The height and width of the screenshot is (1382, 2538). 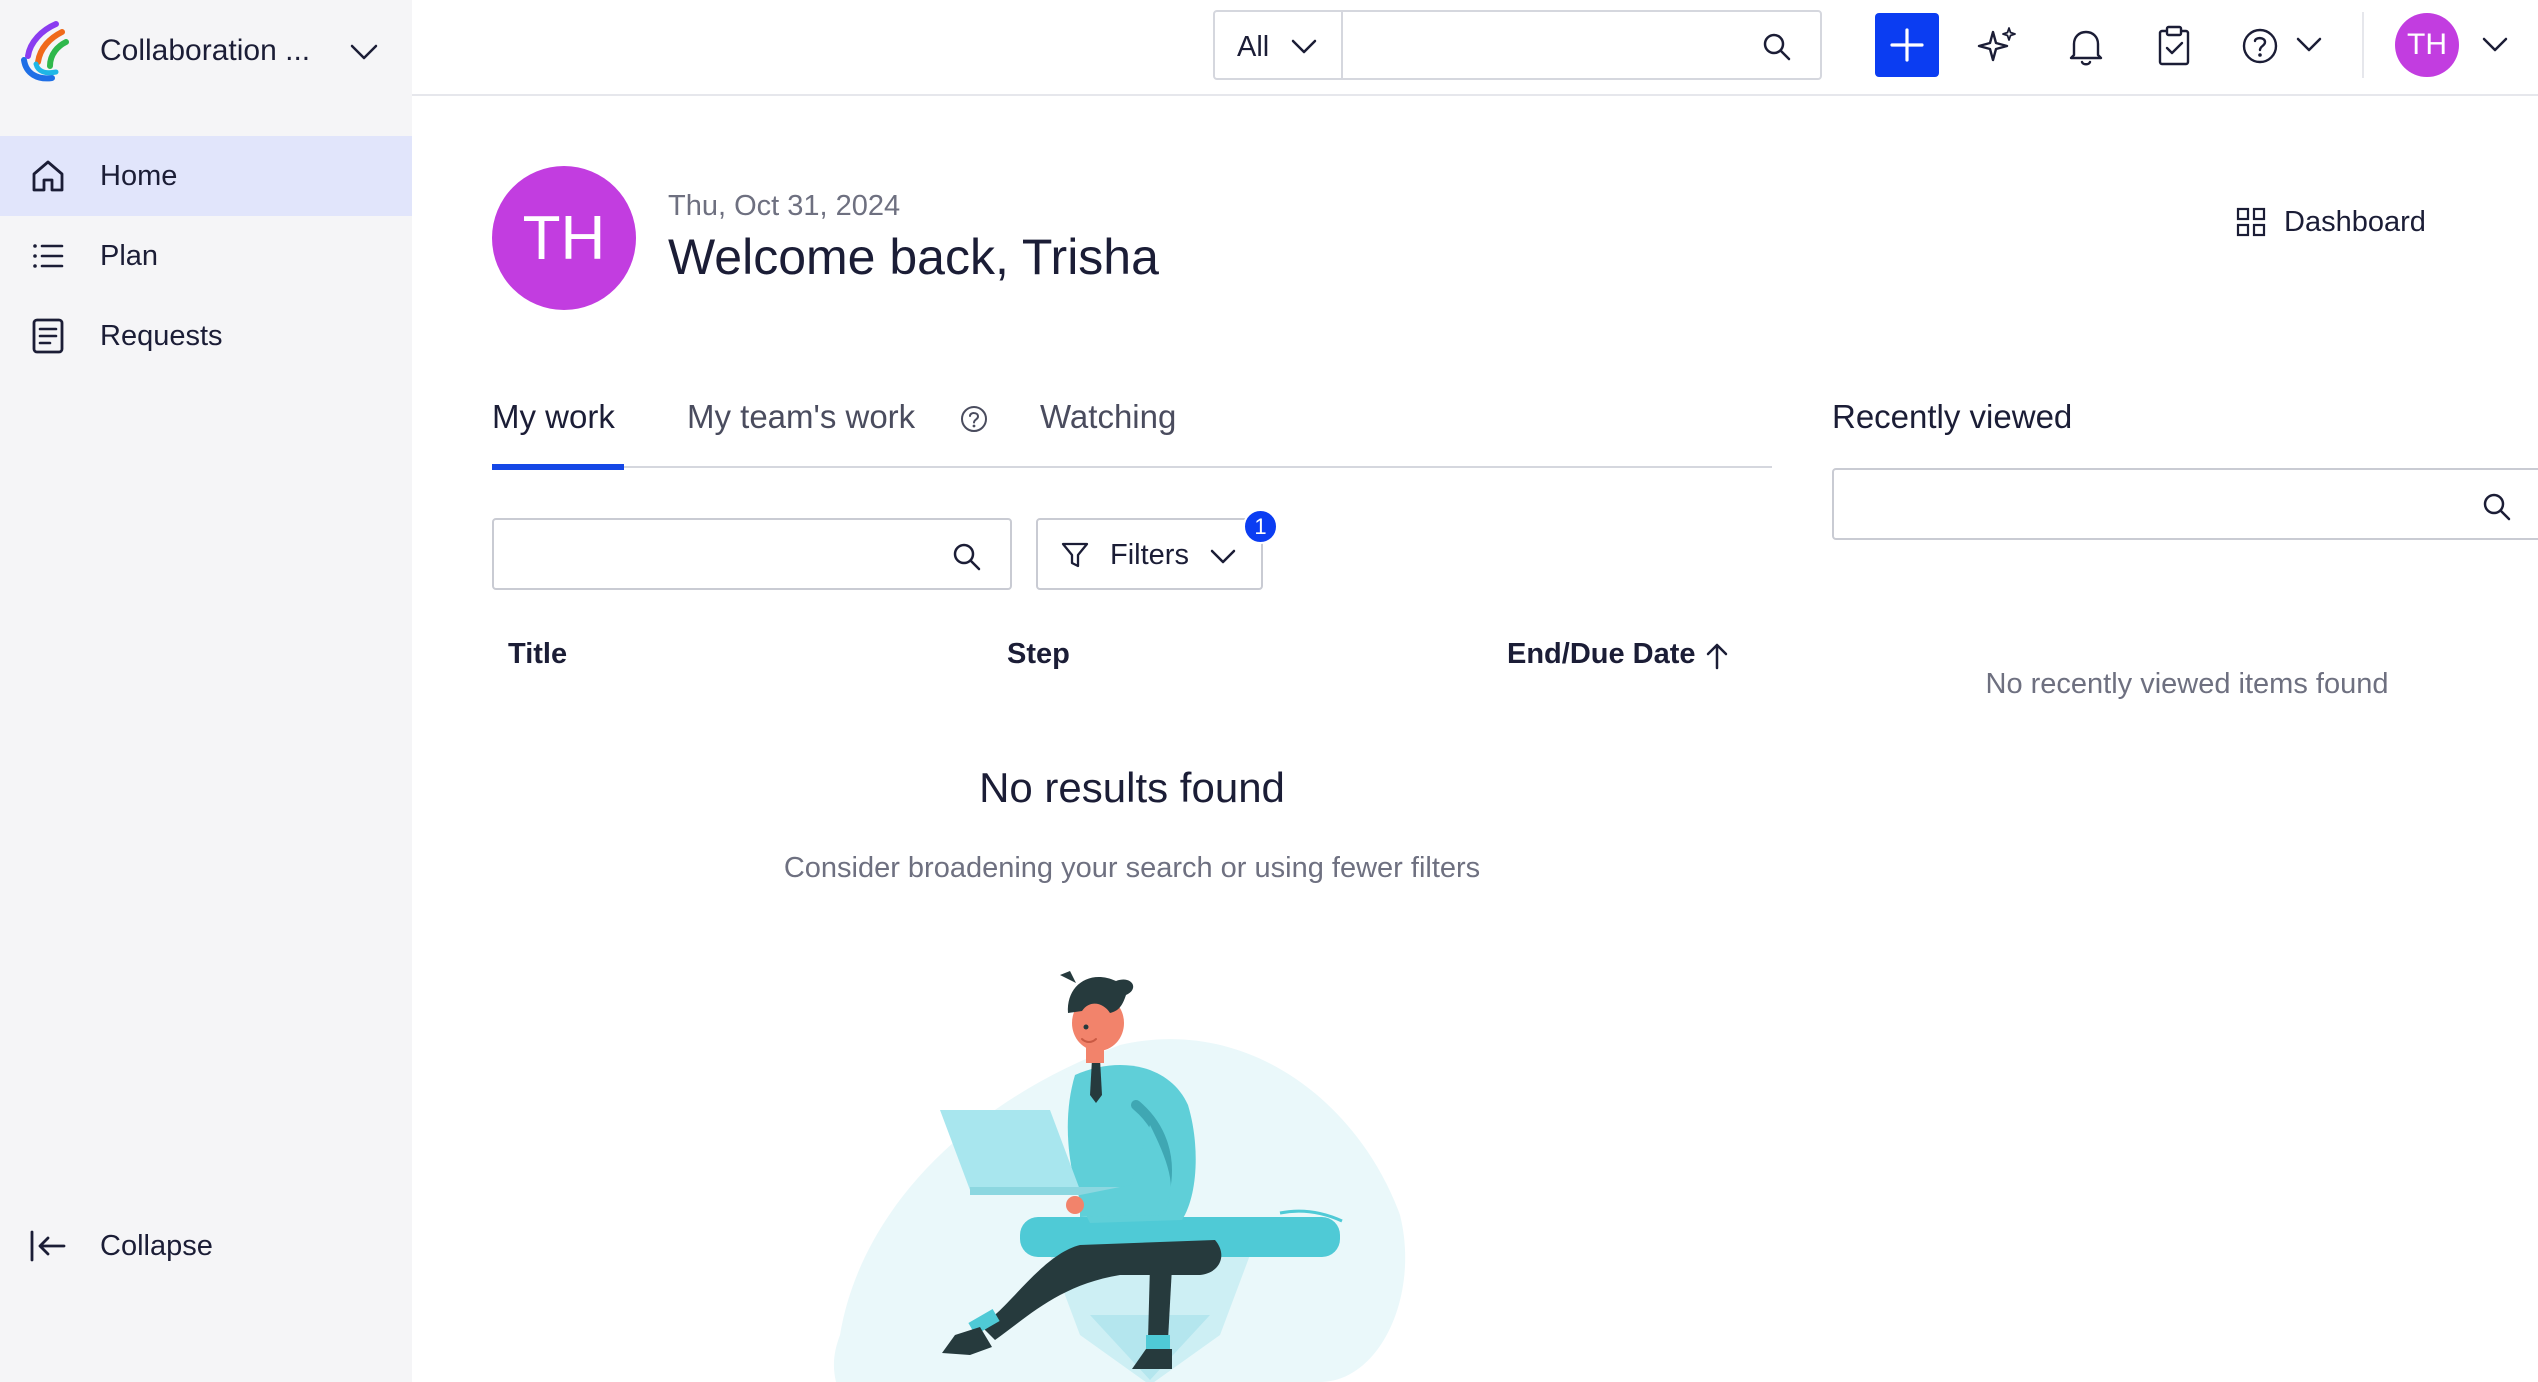 I want to click on work-search-box, so click(x=752, y=554).